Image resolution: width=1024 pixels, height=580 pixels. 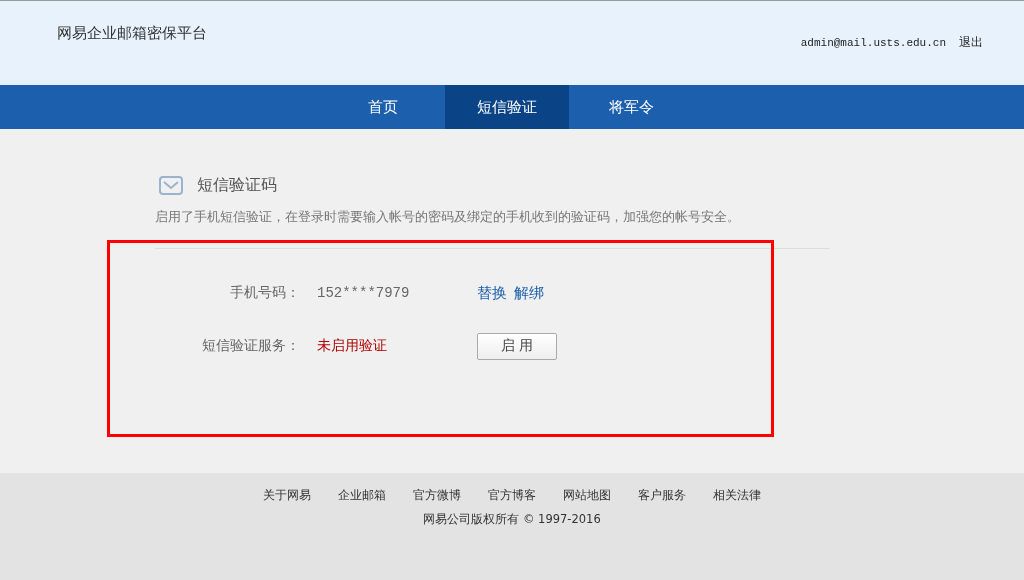 What do you see at coordinates (492, 293) in the screenshot?
I see `action-link: 替换` at bounding box center [492, 293].